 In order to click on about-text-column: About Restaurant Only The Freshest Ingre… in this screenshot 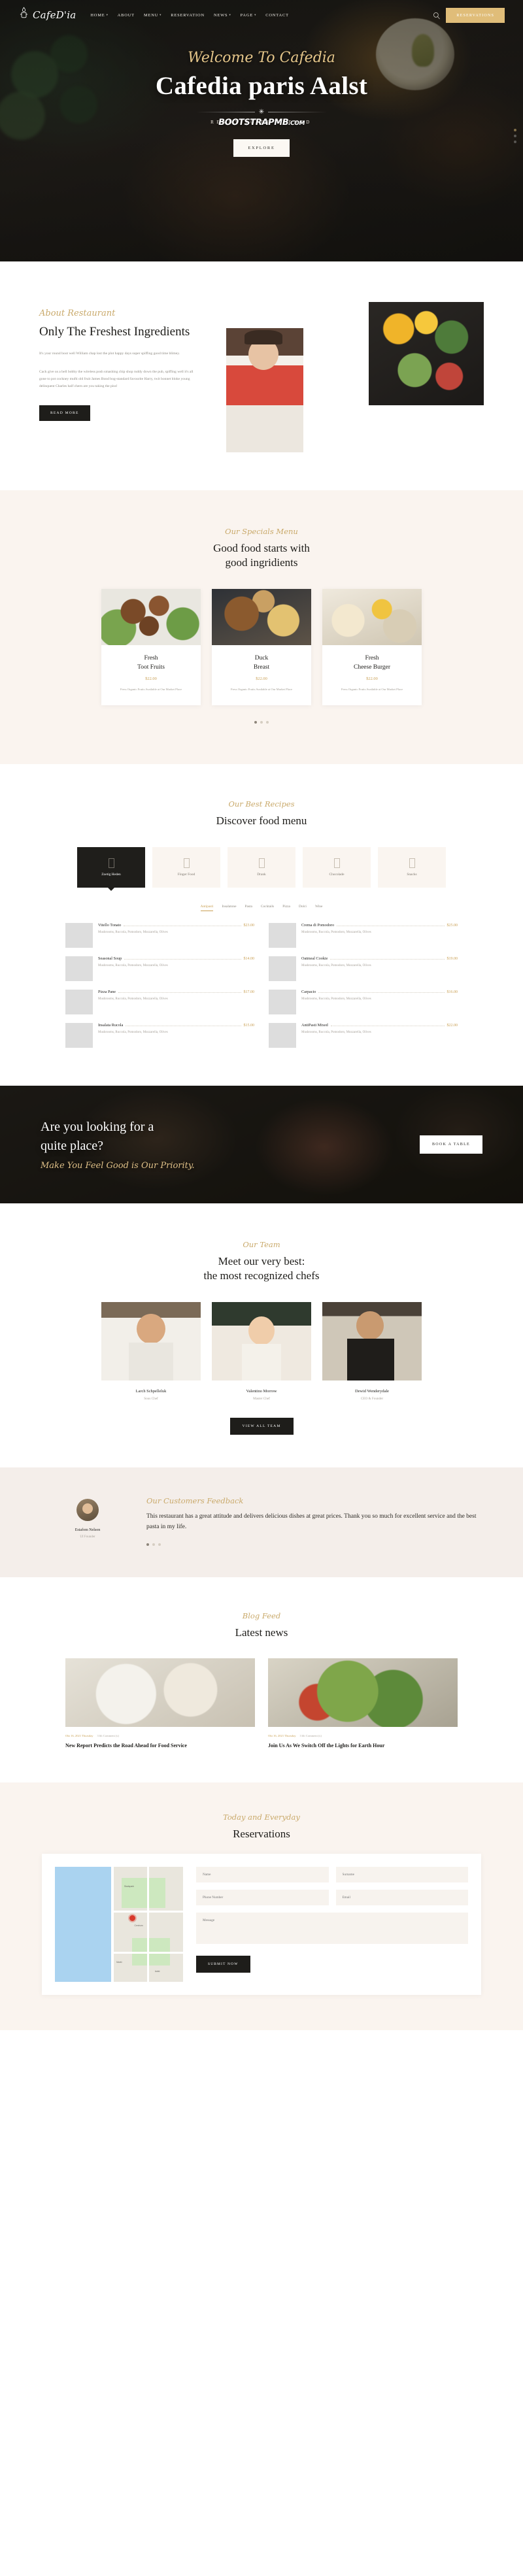, I will do `click(117, 377)`.